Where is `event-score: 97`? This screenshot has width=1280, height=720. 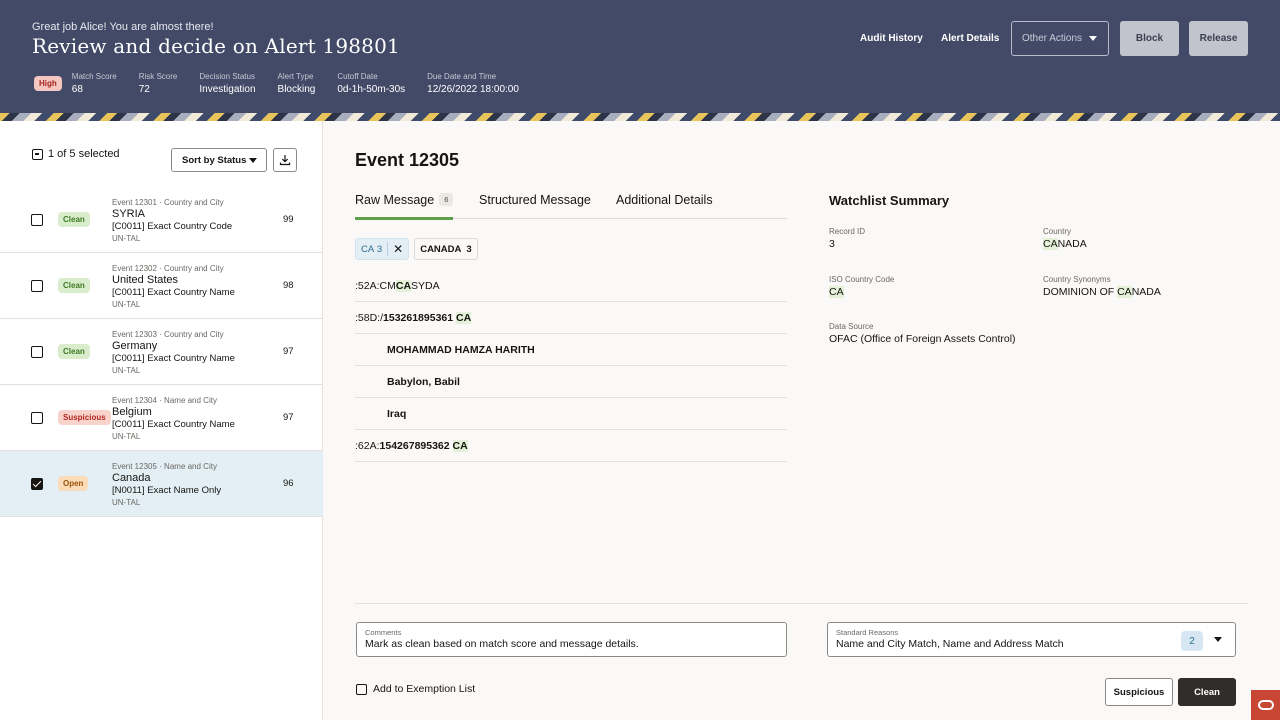
event-score: 97 is located at coordinates (288, 417).